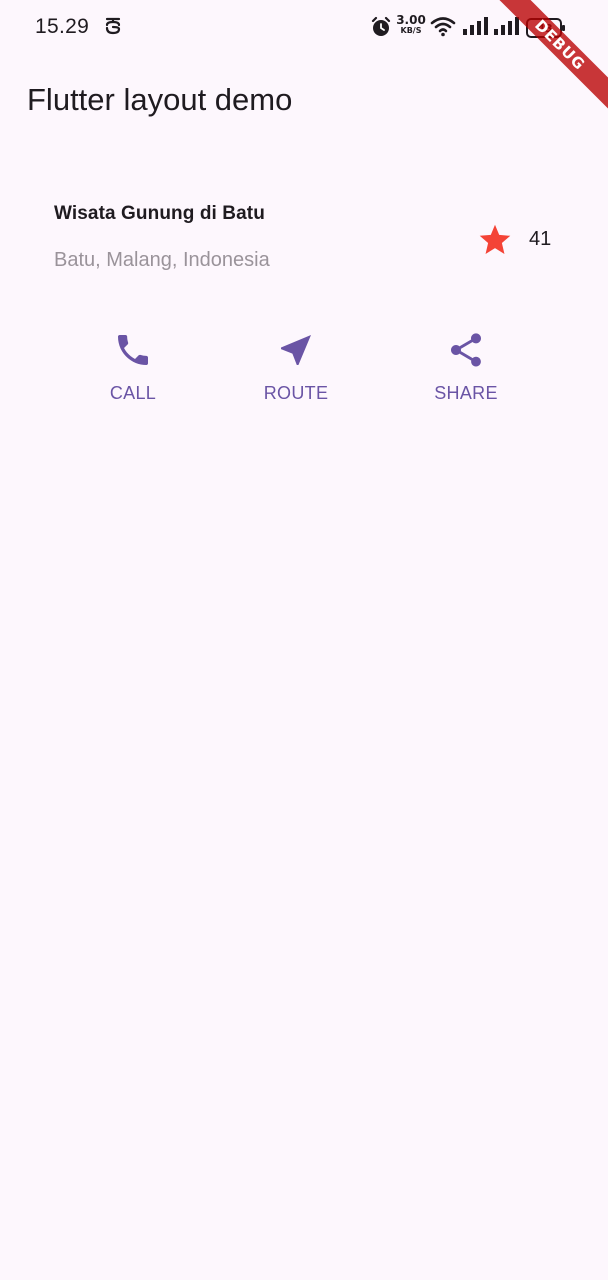  What do you see at coordinates (133, 350) in the screenshot?
I see `phone-icon` at bounding box center [133, 350].